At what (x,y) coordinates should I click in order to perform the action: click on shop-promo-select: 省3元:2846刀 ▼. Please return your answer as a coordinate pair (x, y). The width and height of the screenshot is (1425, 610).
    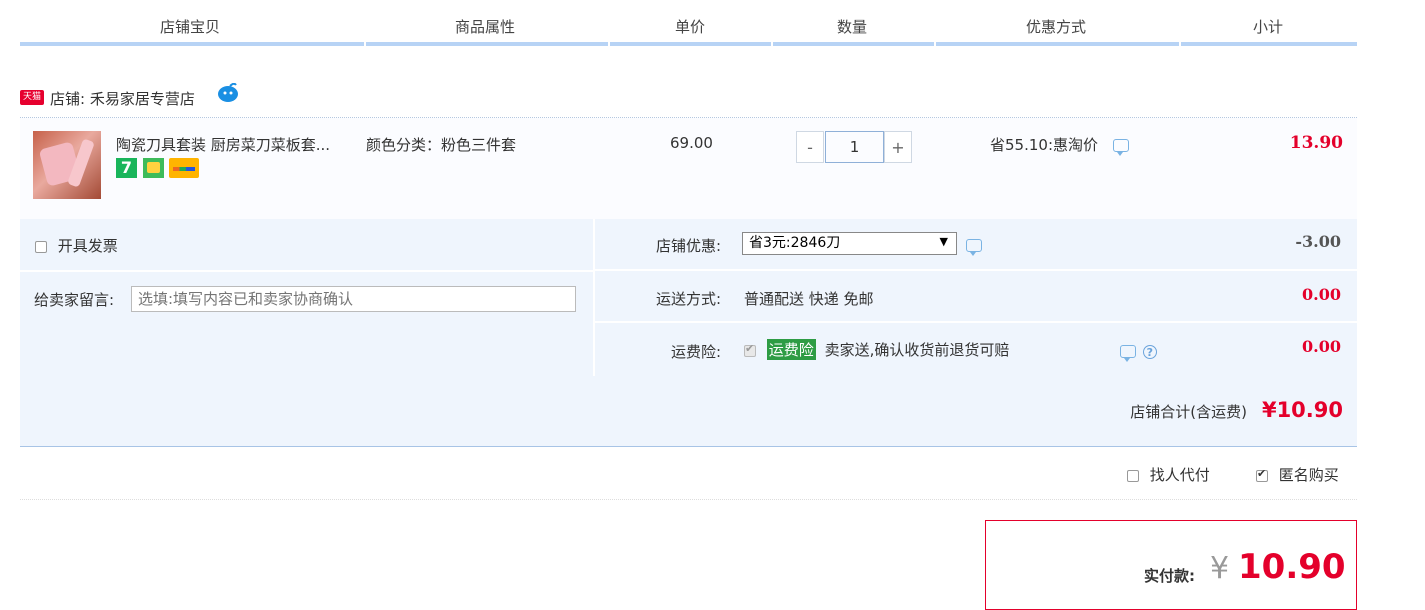
    Looking at the image, I should click on (849, 243).